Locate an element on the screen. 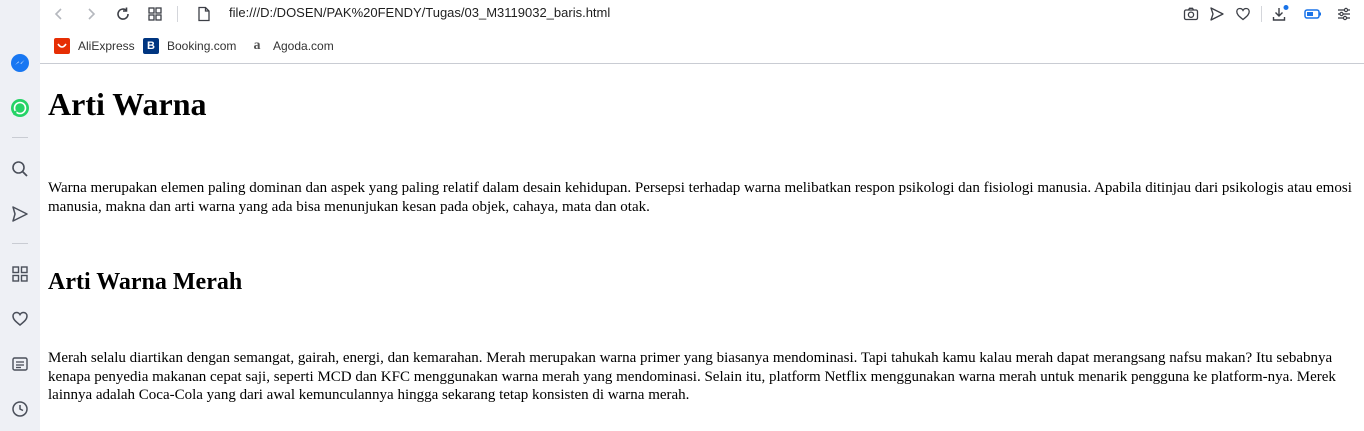 This screenshot has width=1364, height=431. messenger-icon is located at coordinates (20, 63).